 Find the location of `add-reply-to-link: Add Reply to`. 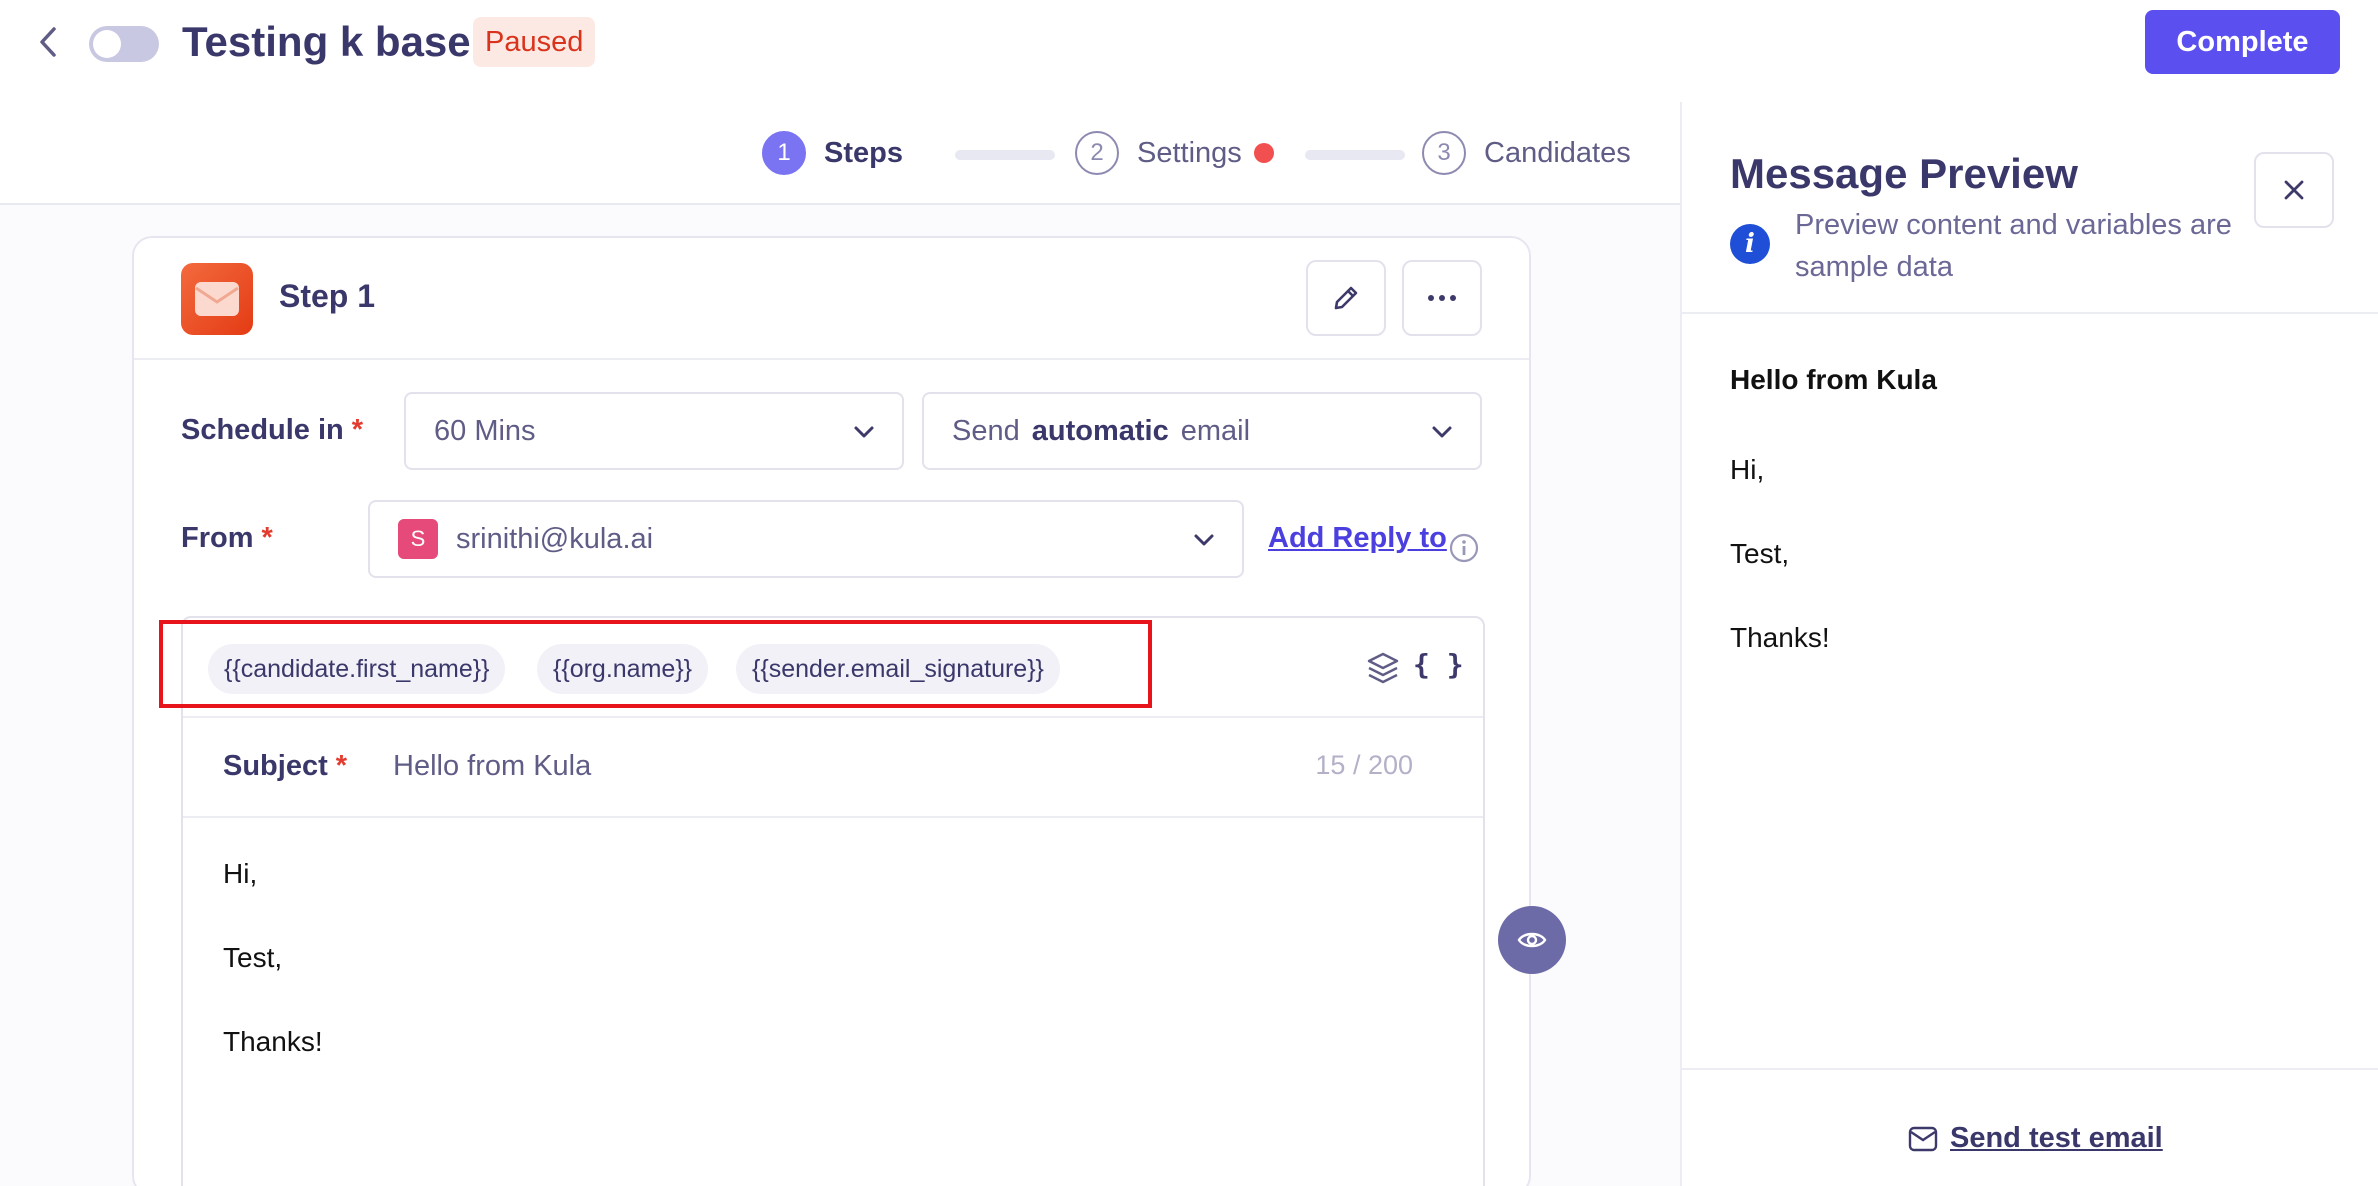

add-reply-to-link: Add Reply to is located at coordinates (1357, 538).